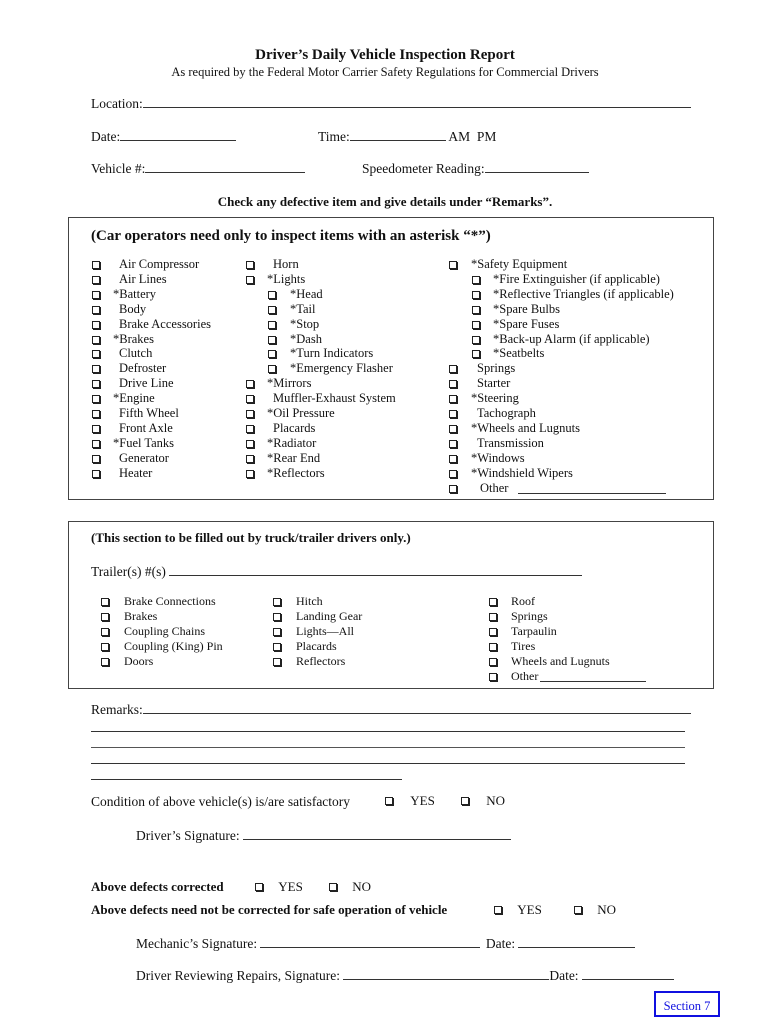 The height and width of the screenshot is (1024, 770). Describe the element at coordinates (376, 569) in the screenshot. I see `trailer-number-input` at that location.